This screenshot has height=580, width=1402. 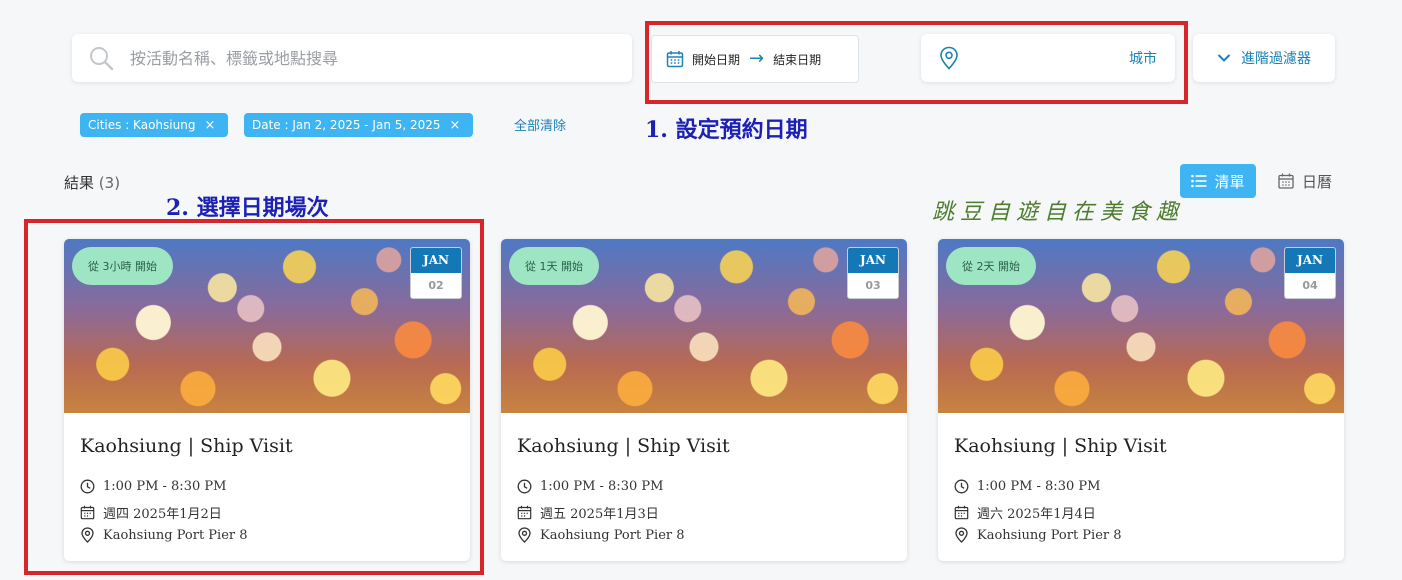 I want to click on filter-chip-label: Date : Jan 2, 2025 - Jan 5, 2025, so click(x=346, y=125).